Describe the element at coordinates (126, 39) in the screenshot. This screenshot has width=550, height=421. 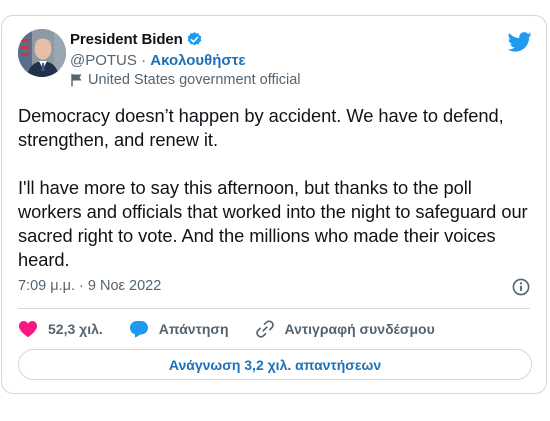
I see `author-name: President Biden` at that location.